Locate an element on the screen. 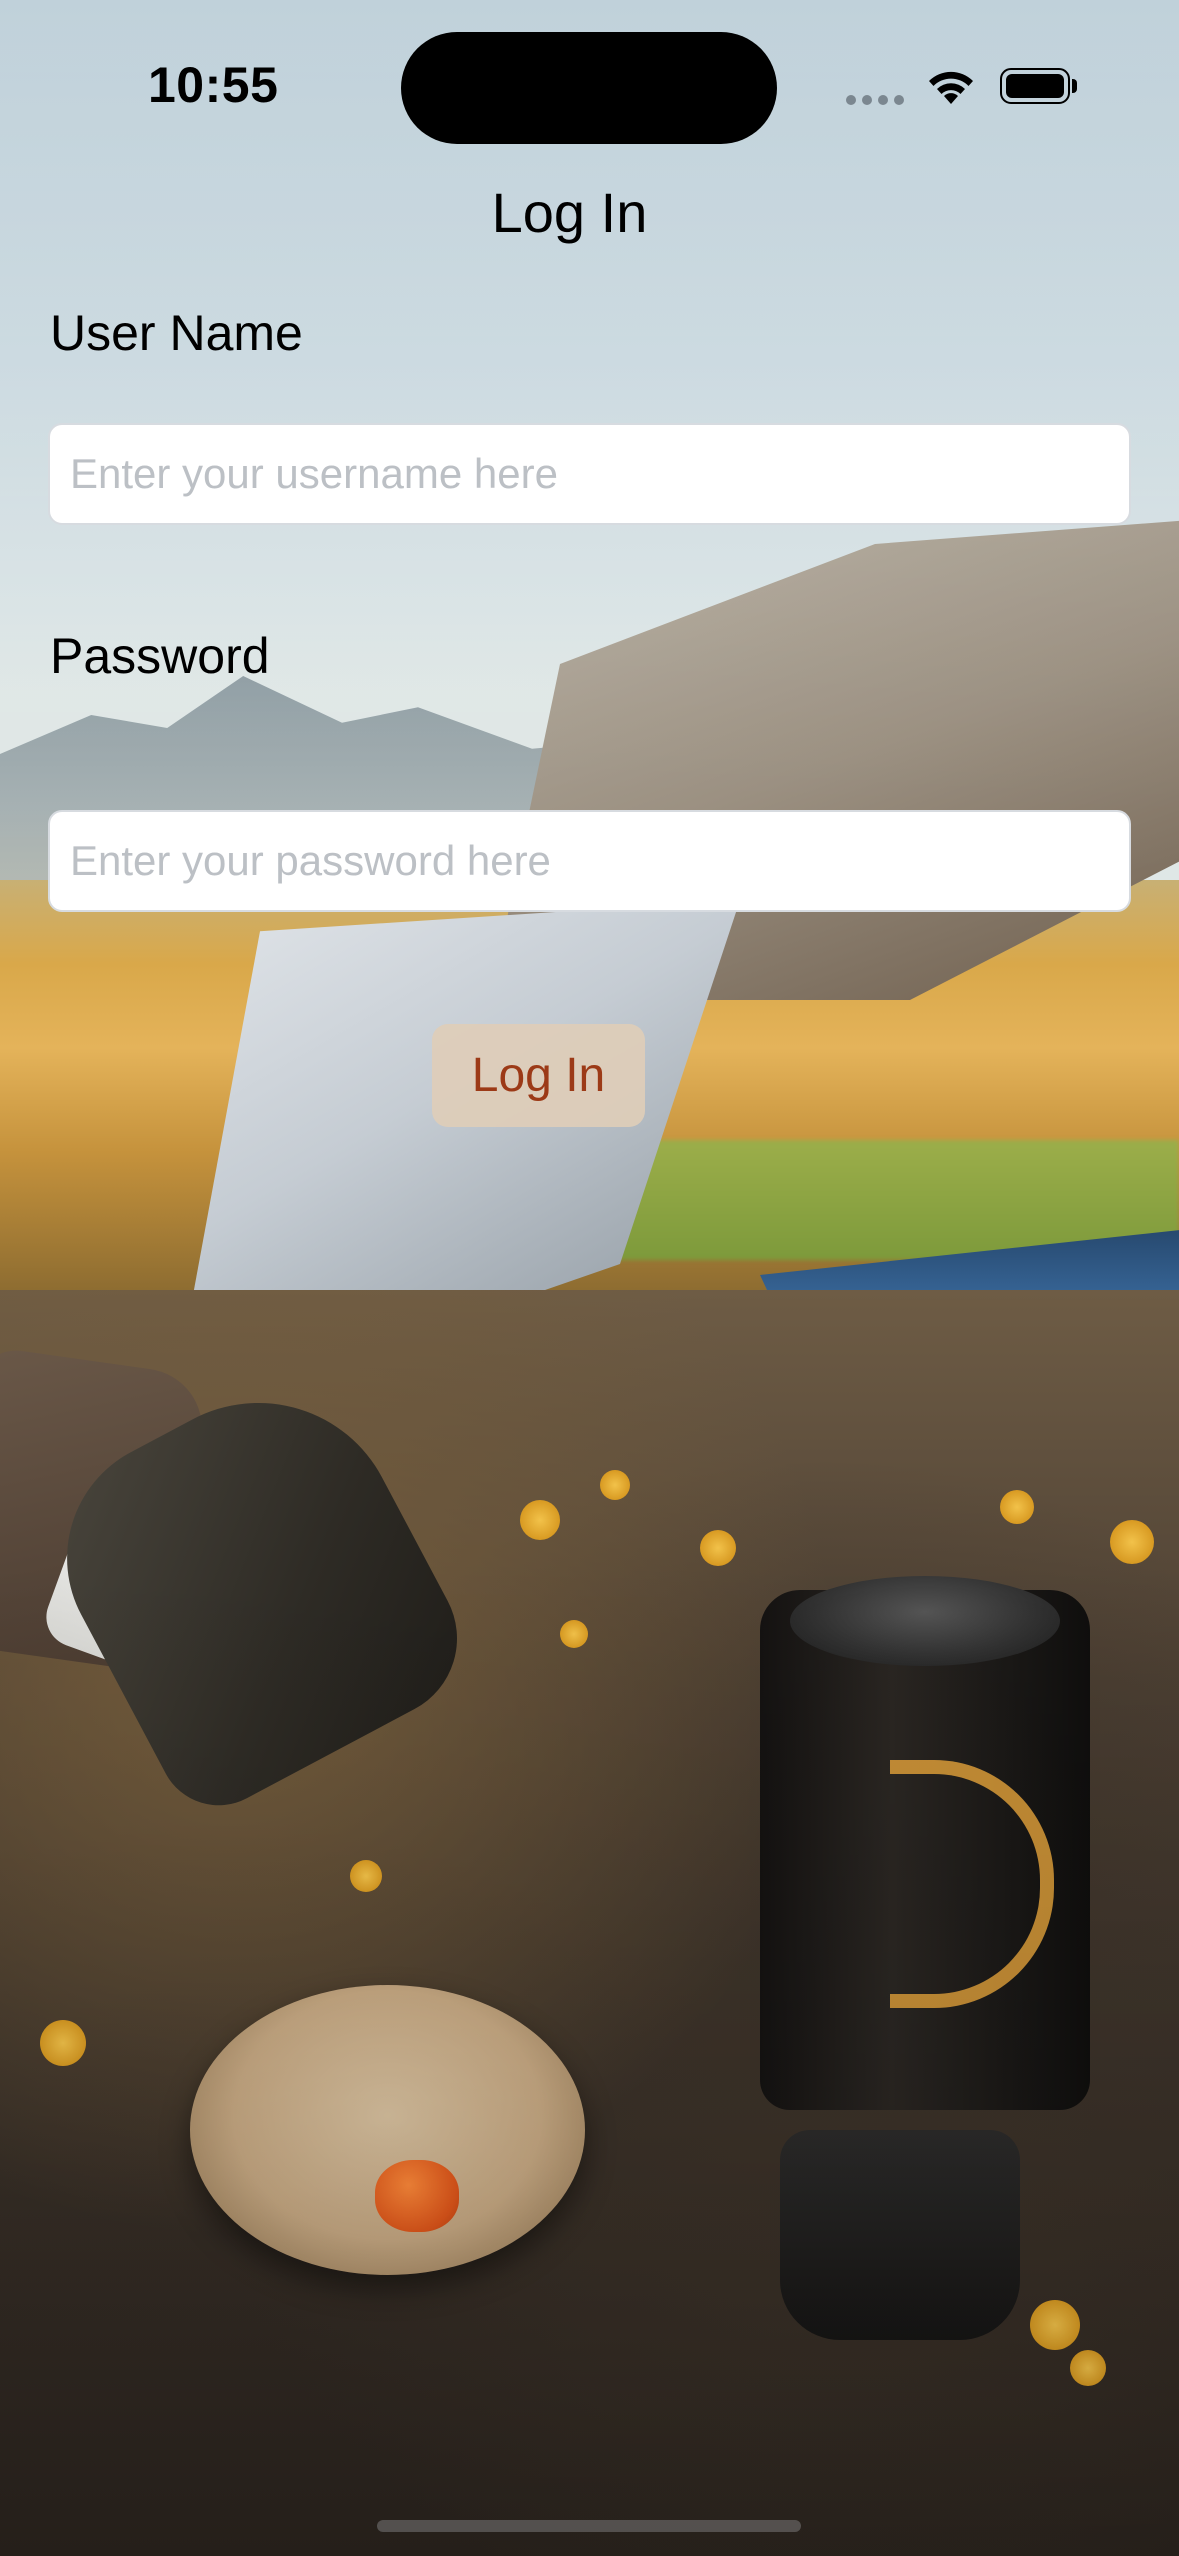 Image resolution: width=1179 pixels, height=2556 pixels. username-label: User Name is located at coordinates (176, 333).